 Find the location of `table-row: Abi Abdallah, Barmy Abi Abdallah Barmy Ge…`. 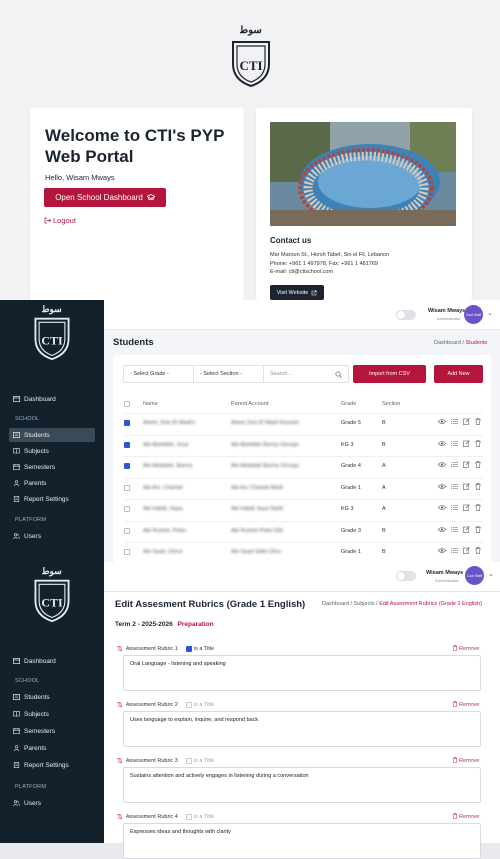

table-row: Abi Abdallah, Barmy Abi Abdallah Barmy Ge… is located at coordinates (303, 466).